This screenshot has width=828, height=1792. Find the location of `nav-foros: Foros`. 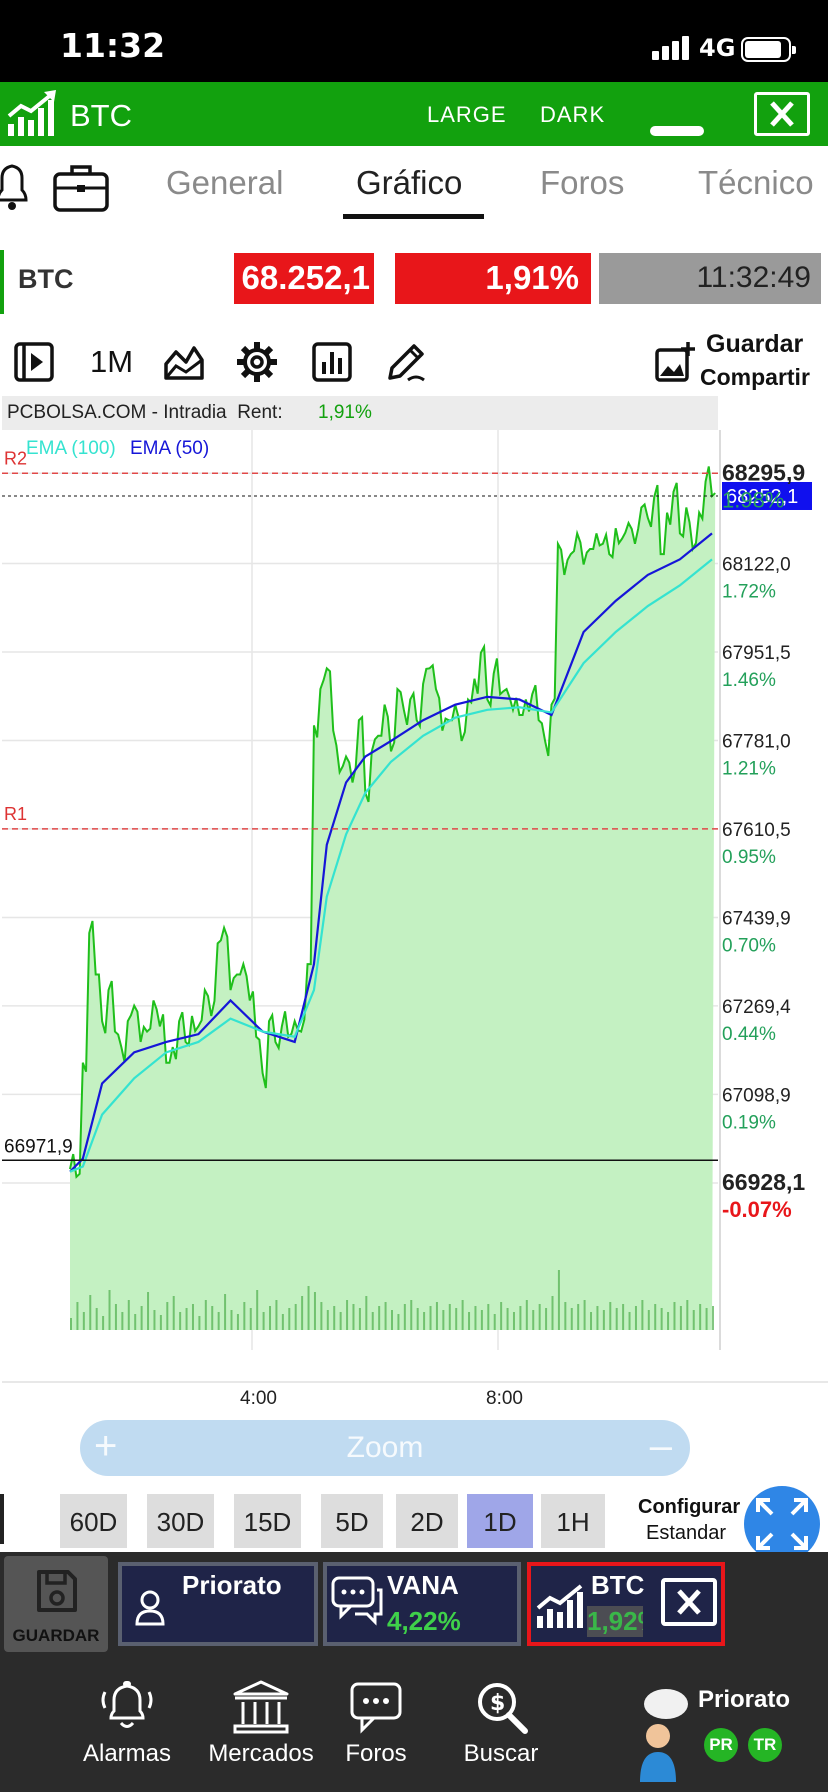

nav-foros: Foros is located at coordinates (376, 1724).